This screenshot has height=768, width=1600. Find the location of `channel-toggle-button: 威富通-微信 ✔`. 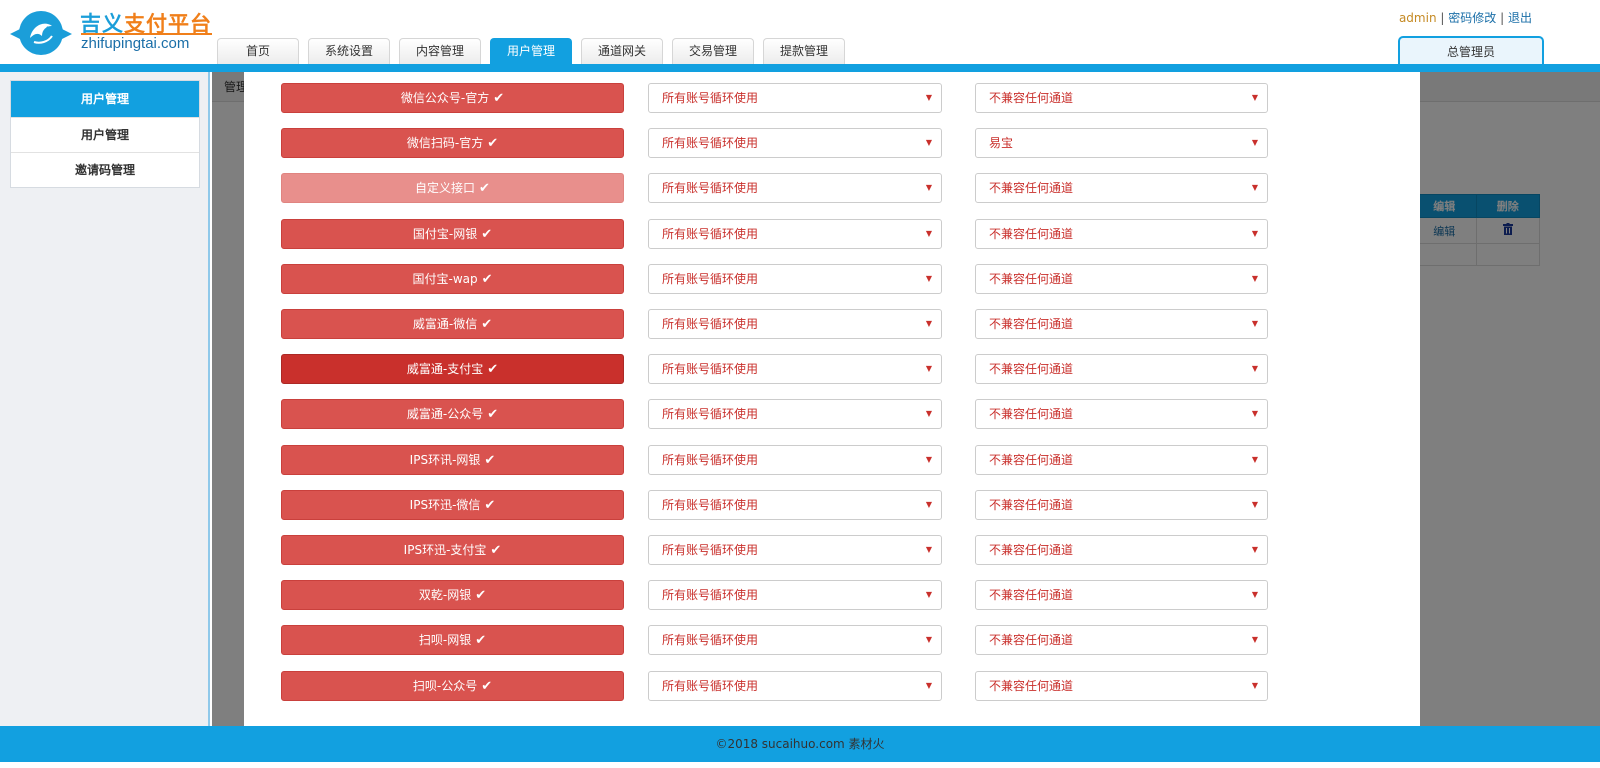

channel-toggle-button: 威富通-微信 ✔ is located at coordinates (452, 324).